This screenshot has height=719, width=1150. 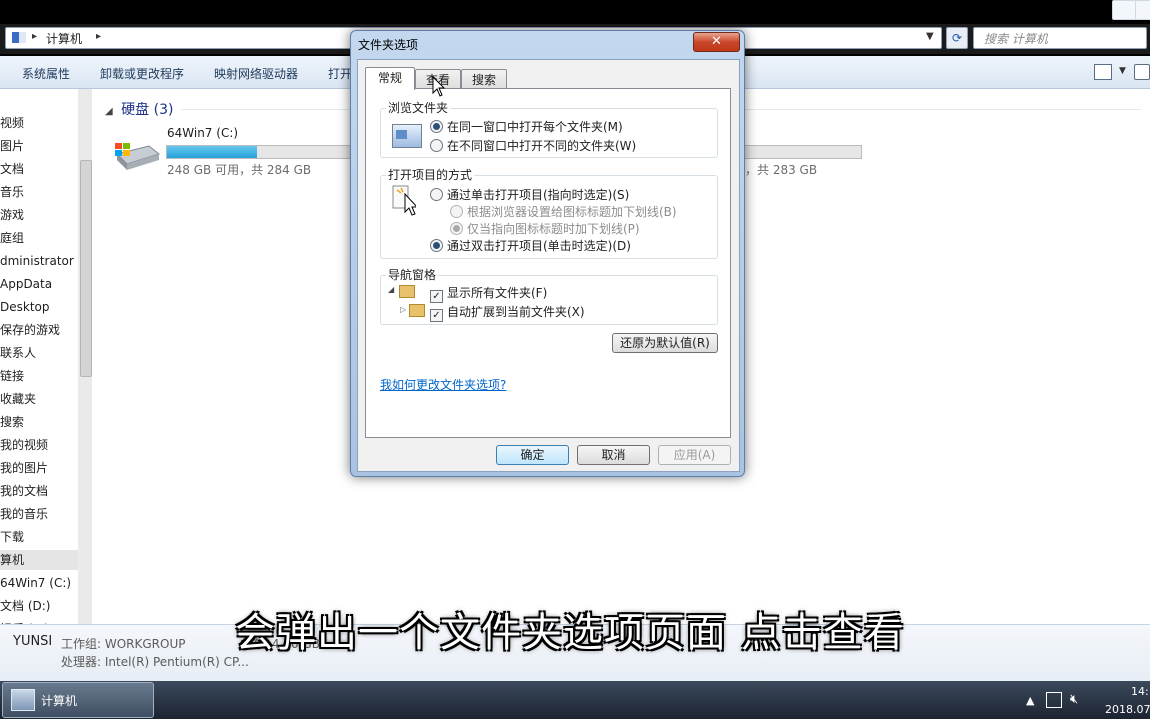 What do you see at coordinates (256, 73) in the screenshot?
I see `map-network-drive-button: 映射网络驱动器` at bounding box center [256, 73].